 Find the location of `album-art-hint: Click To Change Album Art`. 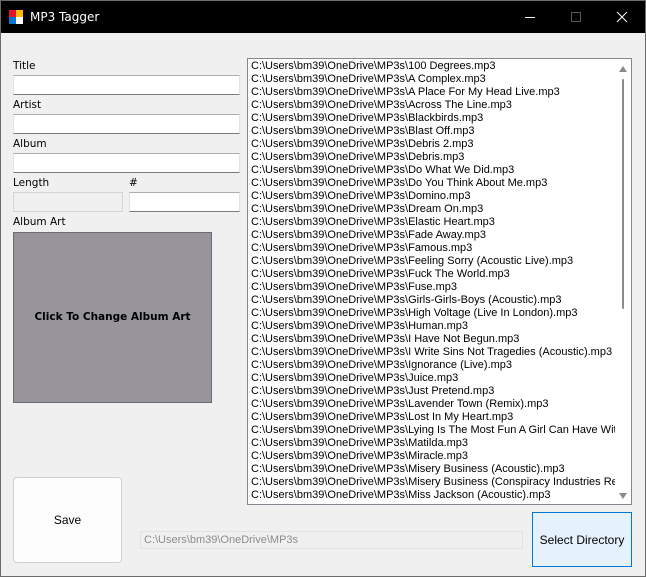

album-art-hint: Click To Change Album Art is located at coordinates (112, 317).